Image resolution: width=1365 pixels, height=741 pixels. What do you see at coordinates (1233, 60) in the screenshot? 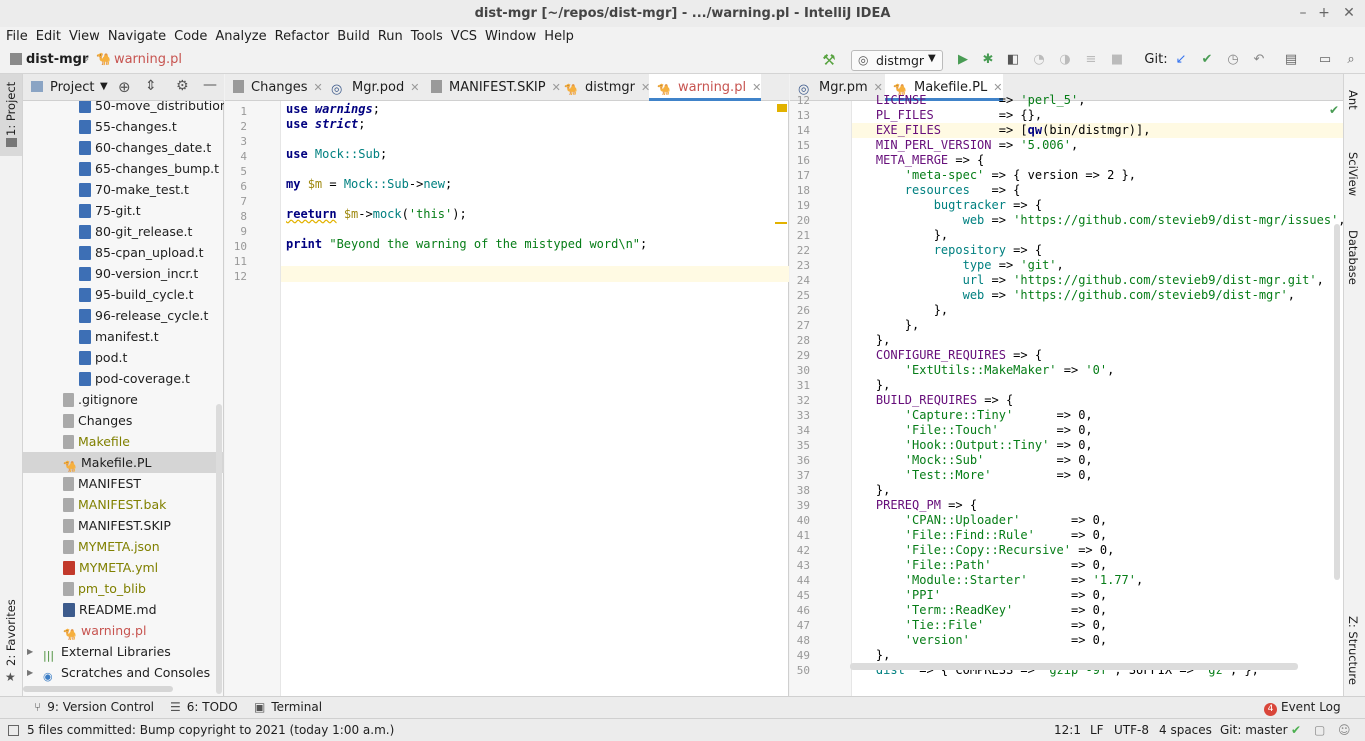
I see `history-icon: ◷` at bounding box center [1233, 60].